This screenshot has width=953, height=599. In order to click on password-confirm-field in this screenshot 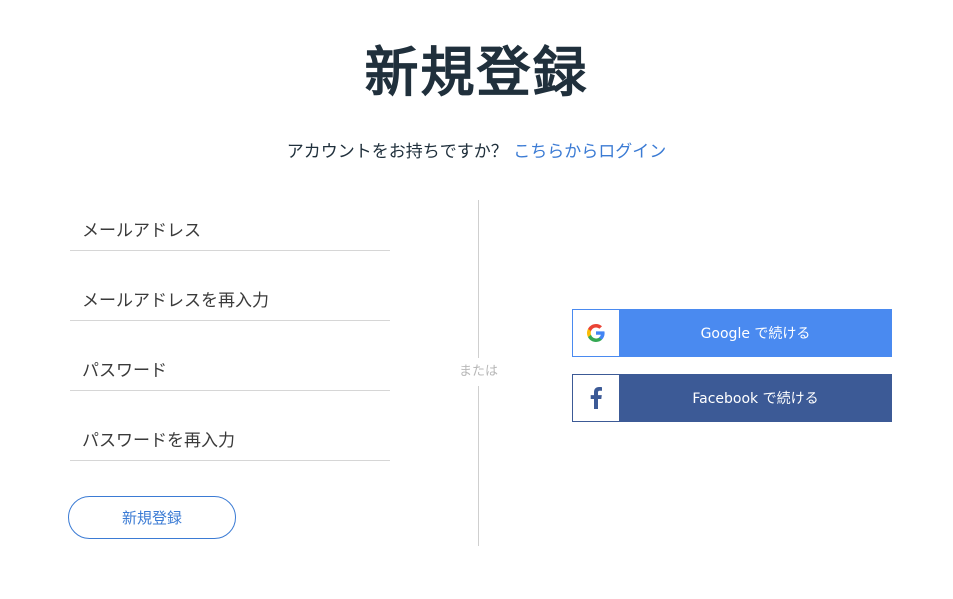, I will do `click(230, 441)`.